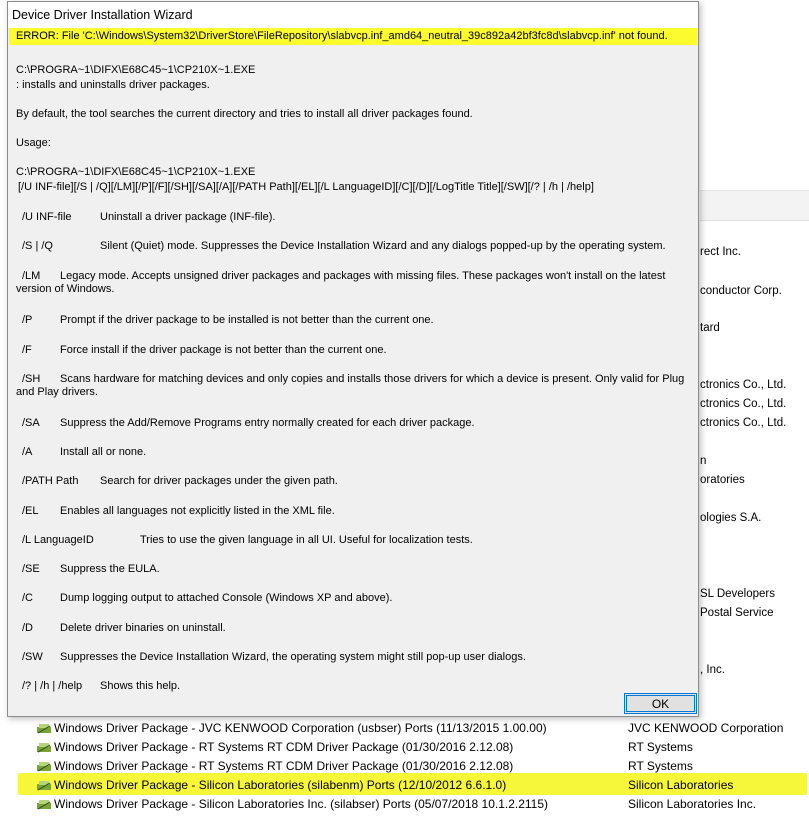 The height and width of the screenshot is (816, 809). I want to click on program-publisher: Silicon Laboratories, so click(681, 785).